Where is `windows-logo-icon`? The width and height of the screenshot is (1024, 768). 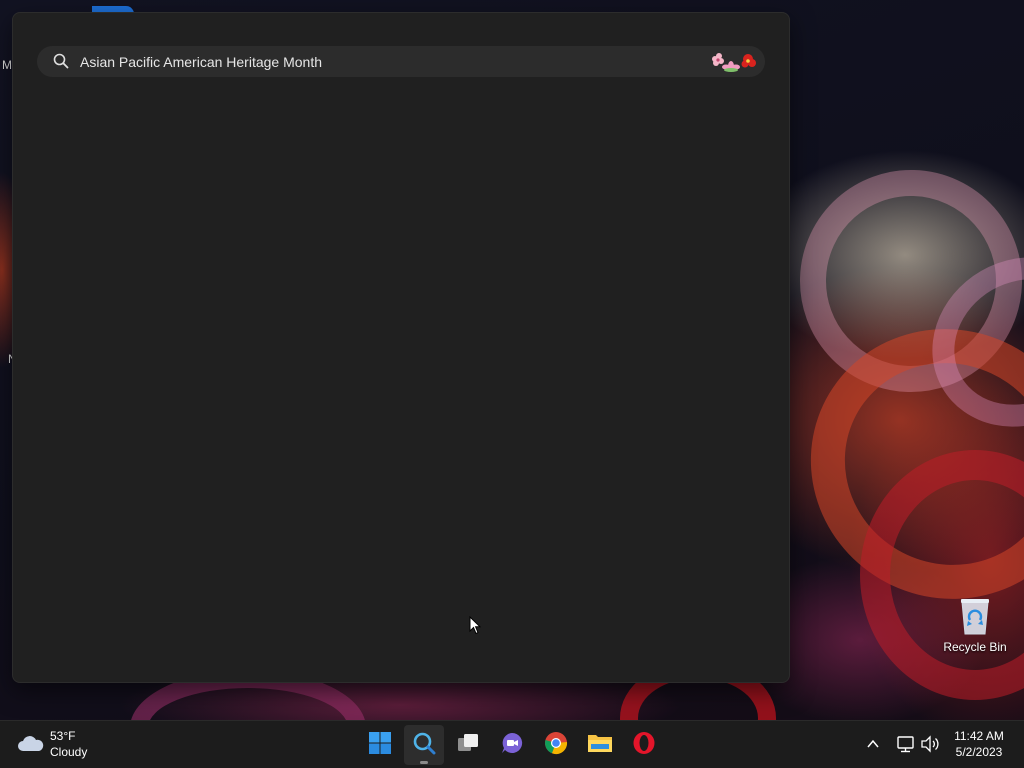
windows-logo-icon is located at coordinates (380, 745).